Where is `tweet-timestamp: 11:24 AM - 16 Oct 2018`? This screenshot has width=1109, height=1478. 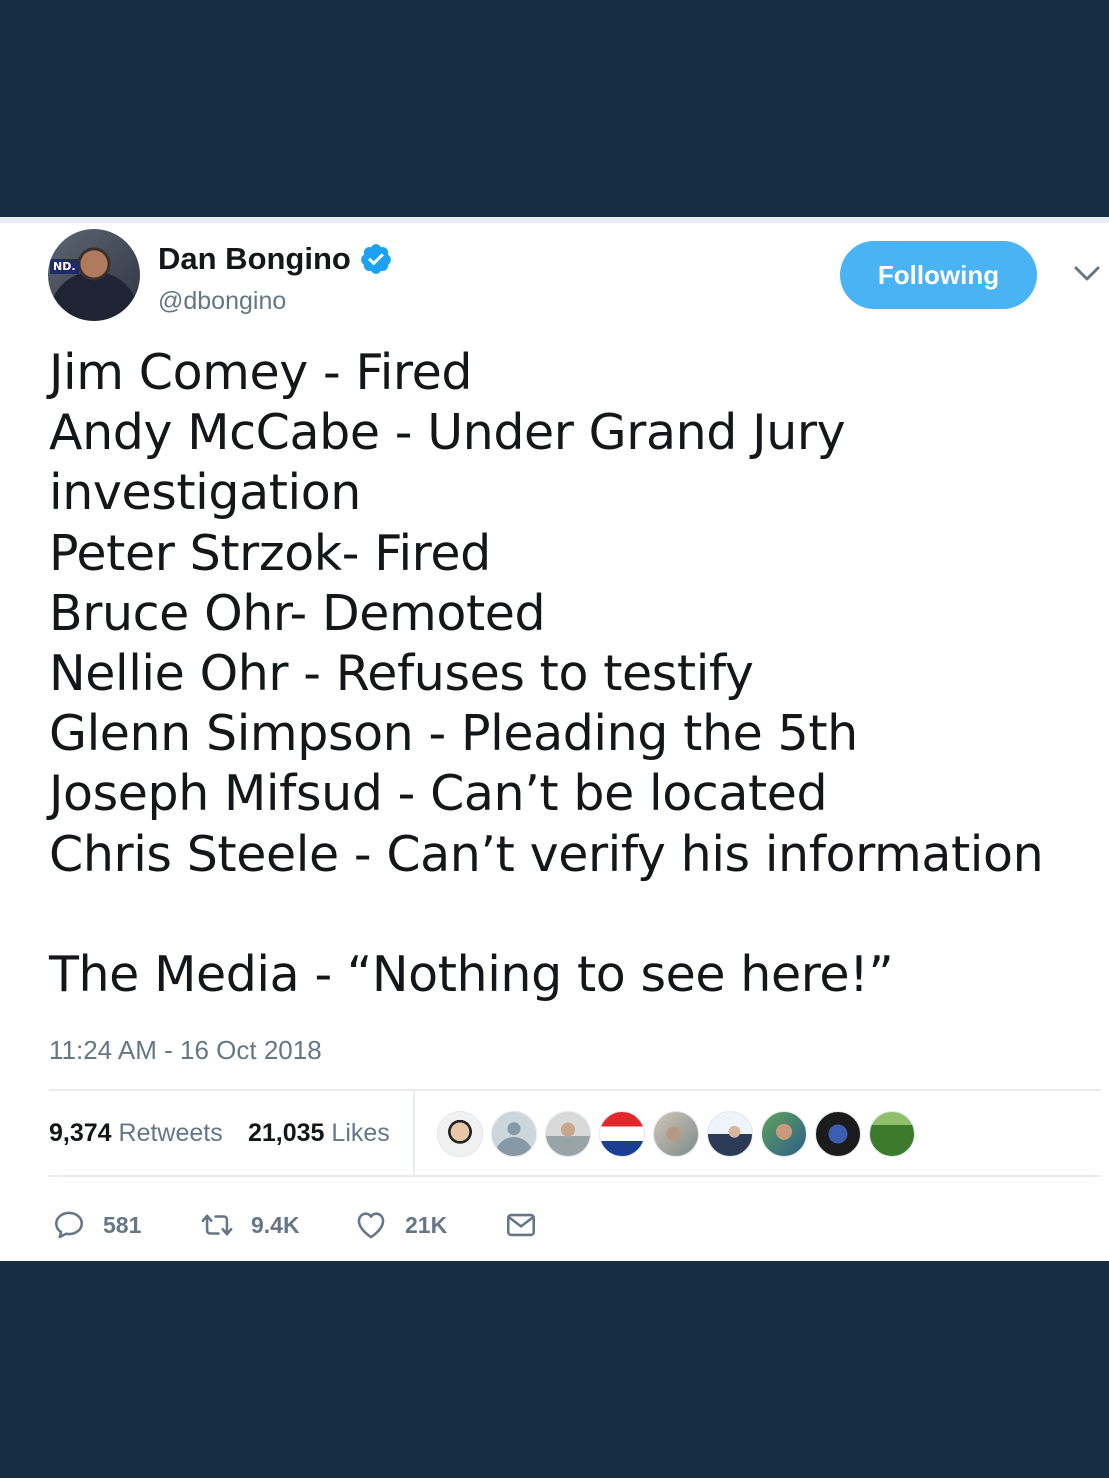
tweet-timestamp: 11:24 AM - 16 Oct 2018 is located at coordinates (185, 1050).